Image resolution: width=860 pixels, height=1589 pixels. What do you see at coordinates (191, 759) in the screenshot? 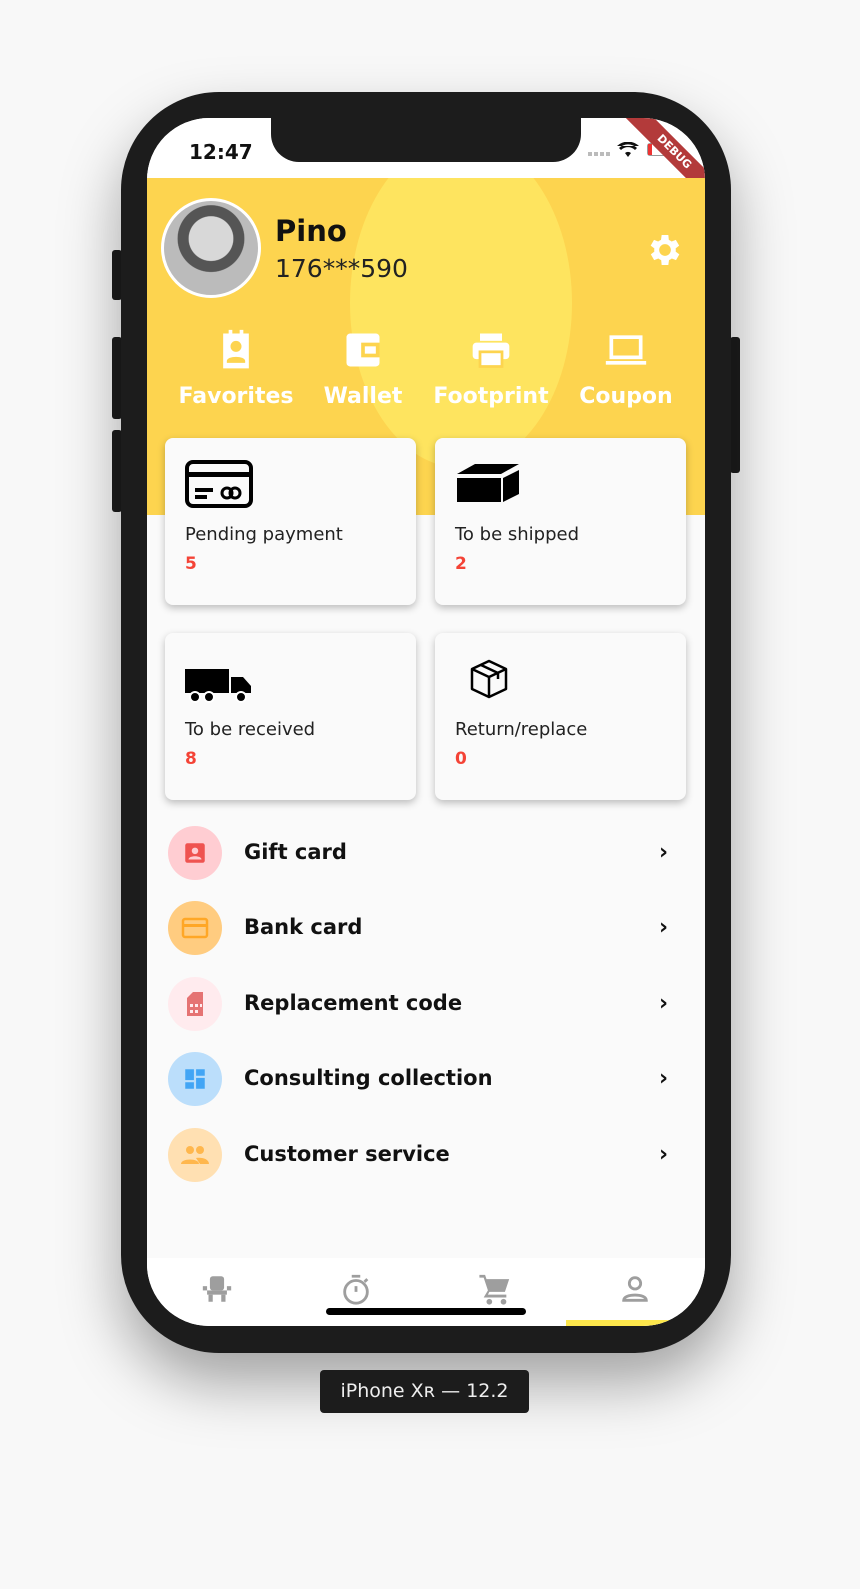
I see `order-count: 8` at bounding box center [191, 759].